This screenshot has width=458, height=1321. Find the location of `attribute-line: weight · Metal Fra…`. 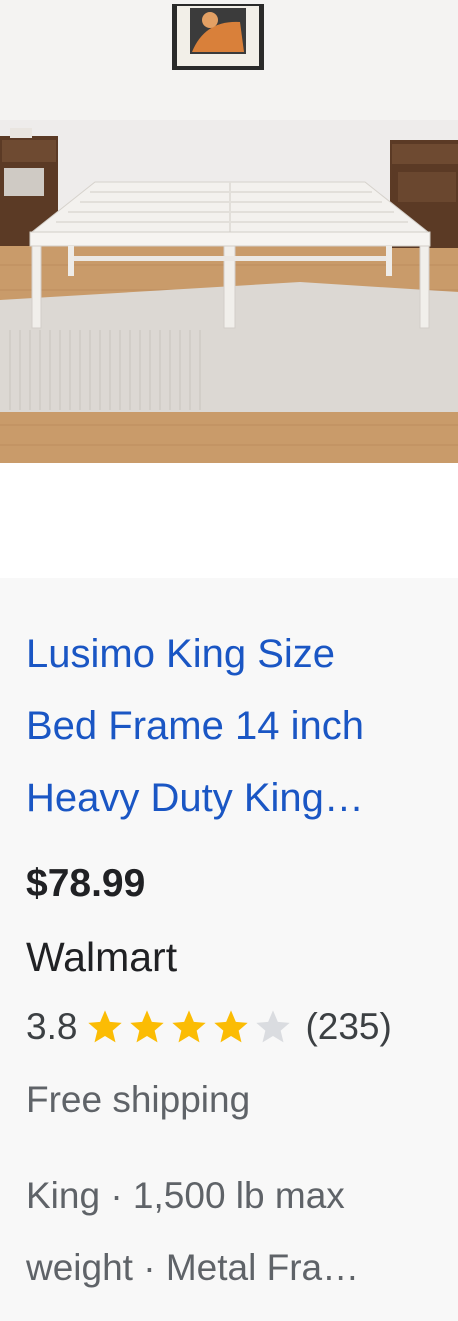

attribute-line: weight · Metal Fra… is located at coordinates (193, 1267).